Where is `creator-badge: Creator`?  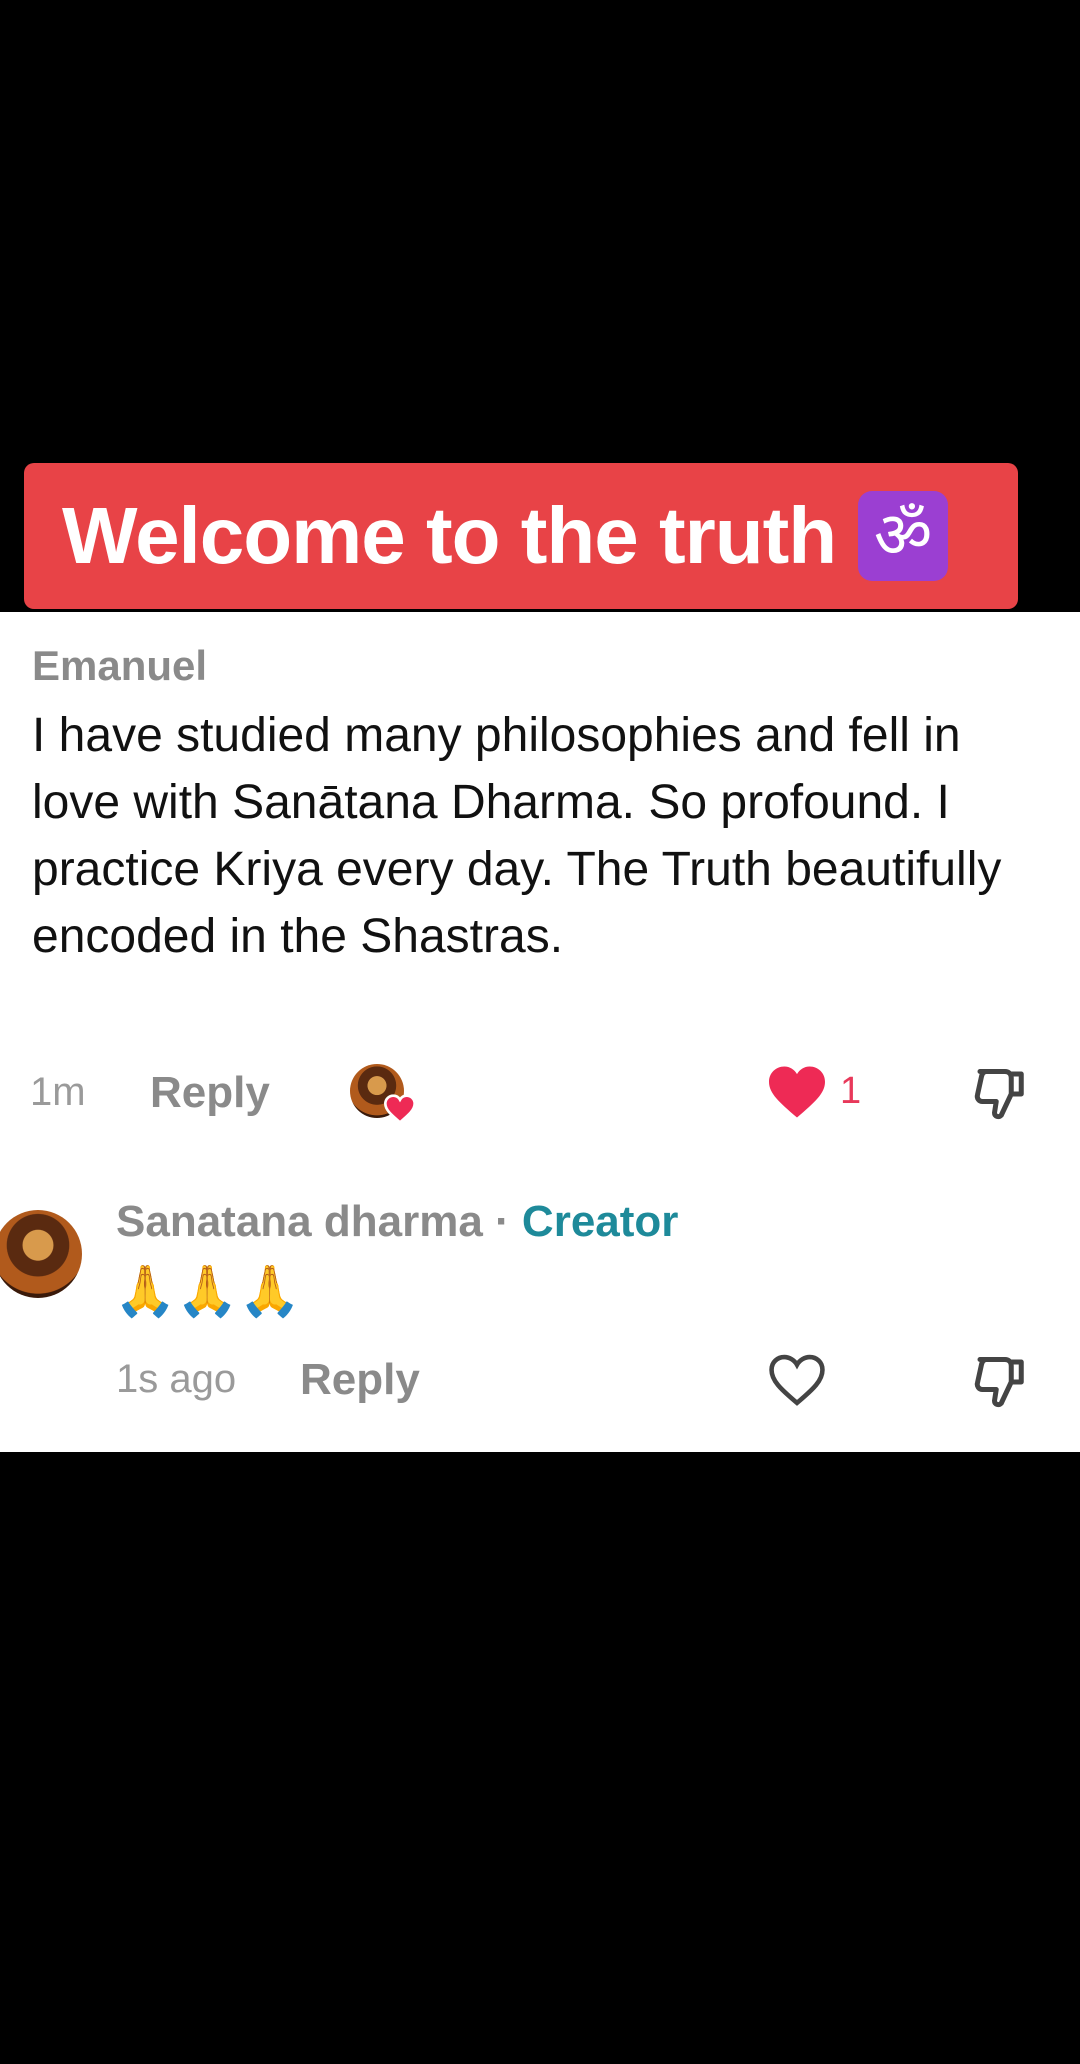
creator-badge: Creator is located at coordinates (600, 1221).